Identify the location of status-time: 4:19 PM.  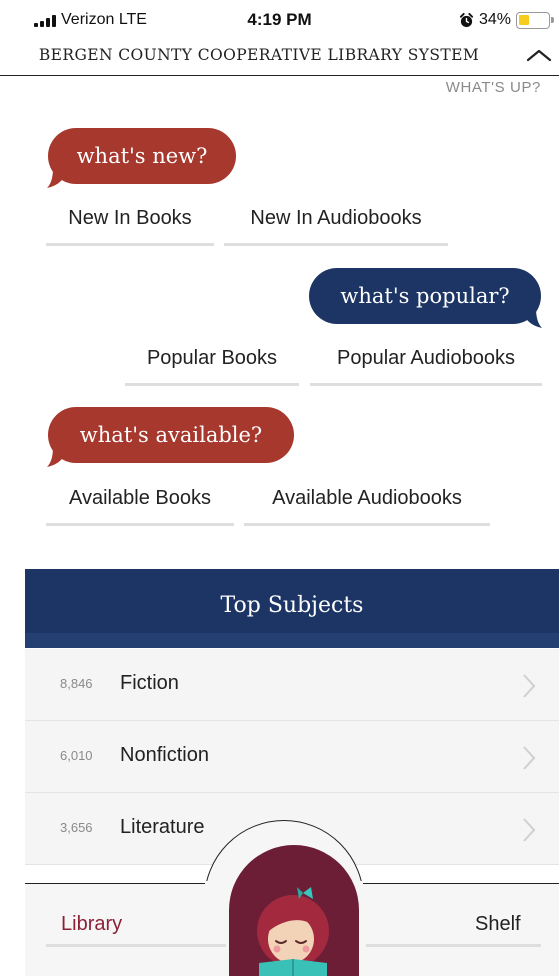
(279, 19).